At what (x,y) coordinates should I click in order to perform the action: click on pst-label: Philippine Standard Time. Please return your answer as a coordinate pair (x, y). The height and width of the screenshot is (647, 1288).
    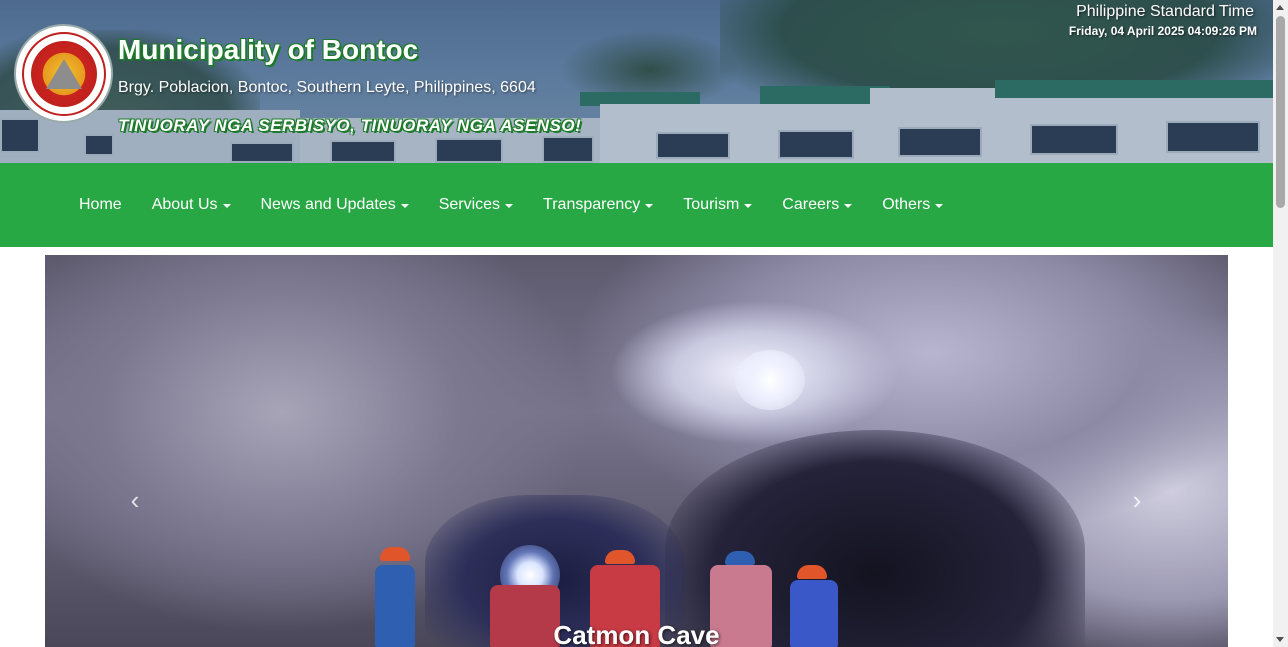
    Looking at the image, I should click on (1165, 12).